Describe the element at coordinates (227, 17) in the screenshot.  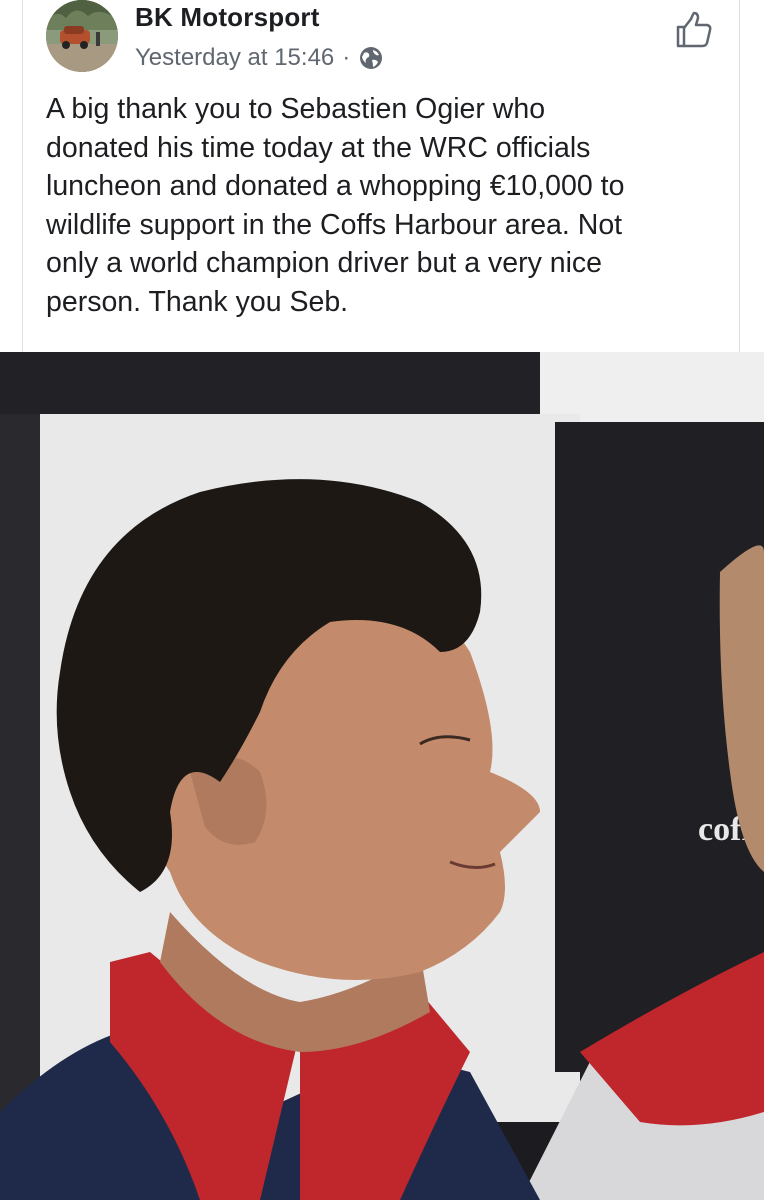
I see `page-name: BK Motorsport` at that location.